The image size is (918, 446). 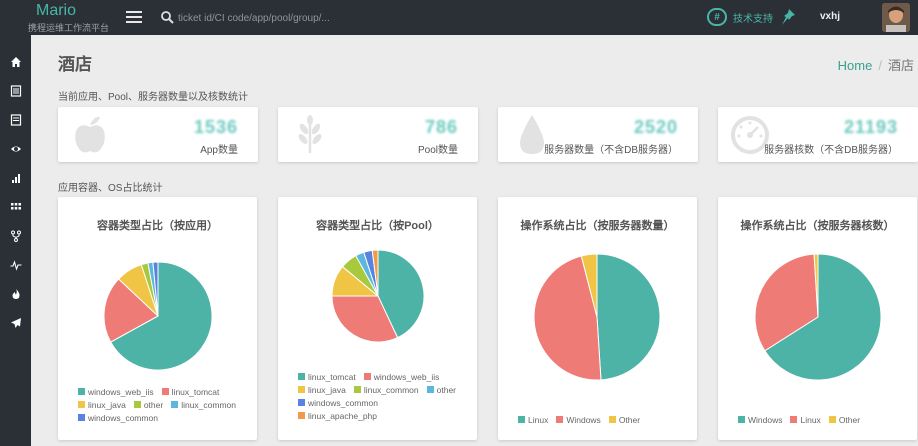 I want to click on breadcrumb-home-link: Home, so click(x=855, y=65).